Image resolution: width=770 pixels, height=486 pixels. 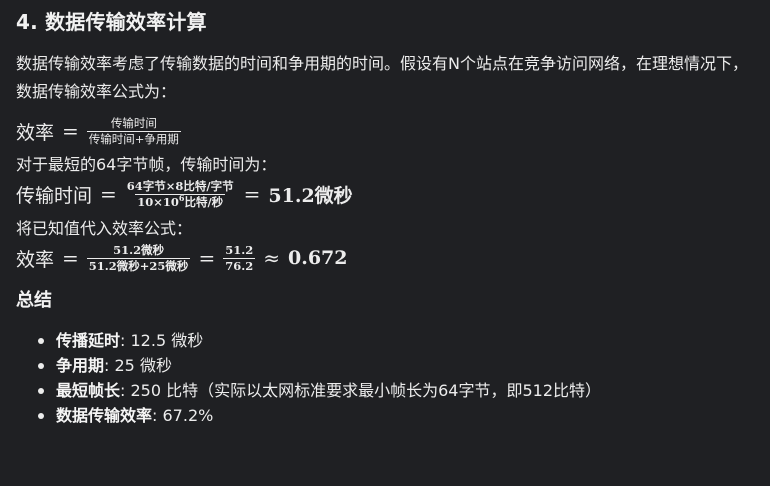 I want to click on item-value: : 250 比特（实际以太网标准要求最小帧长为64字节，即512比特）, so click(x=361, y=390).